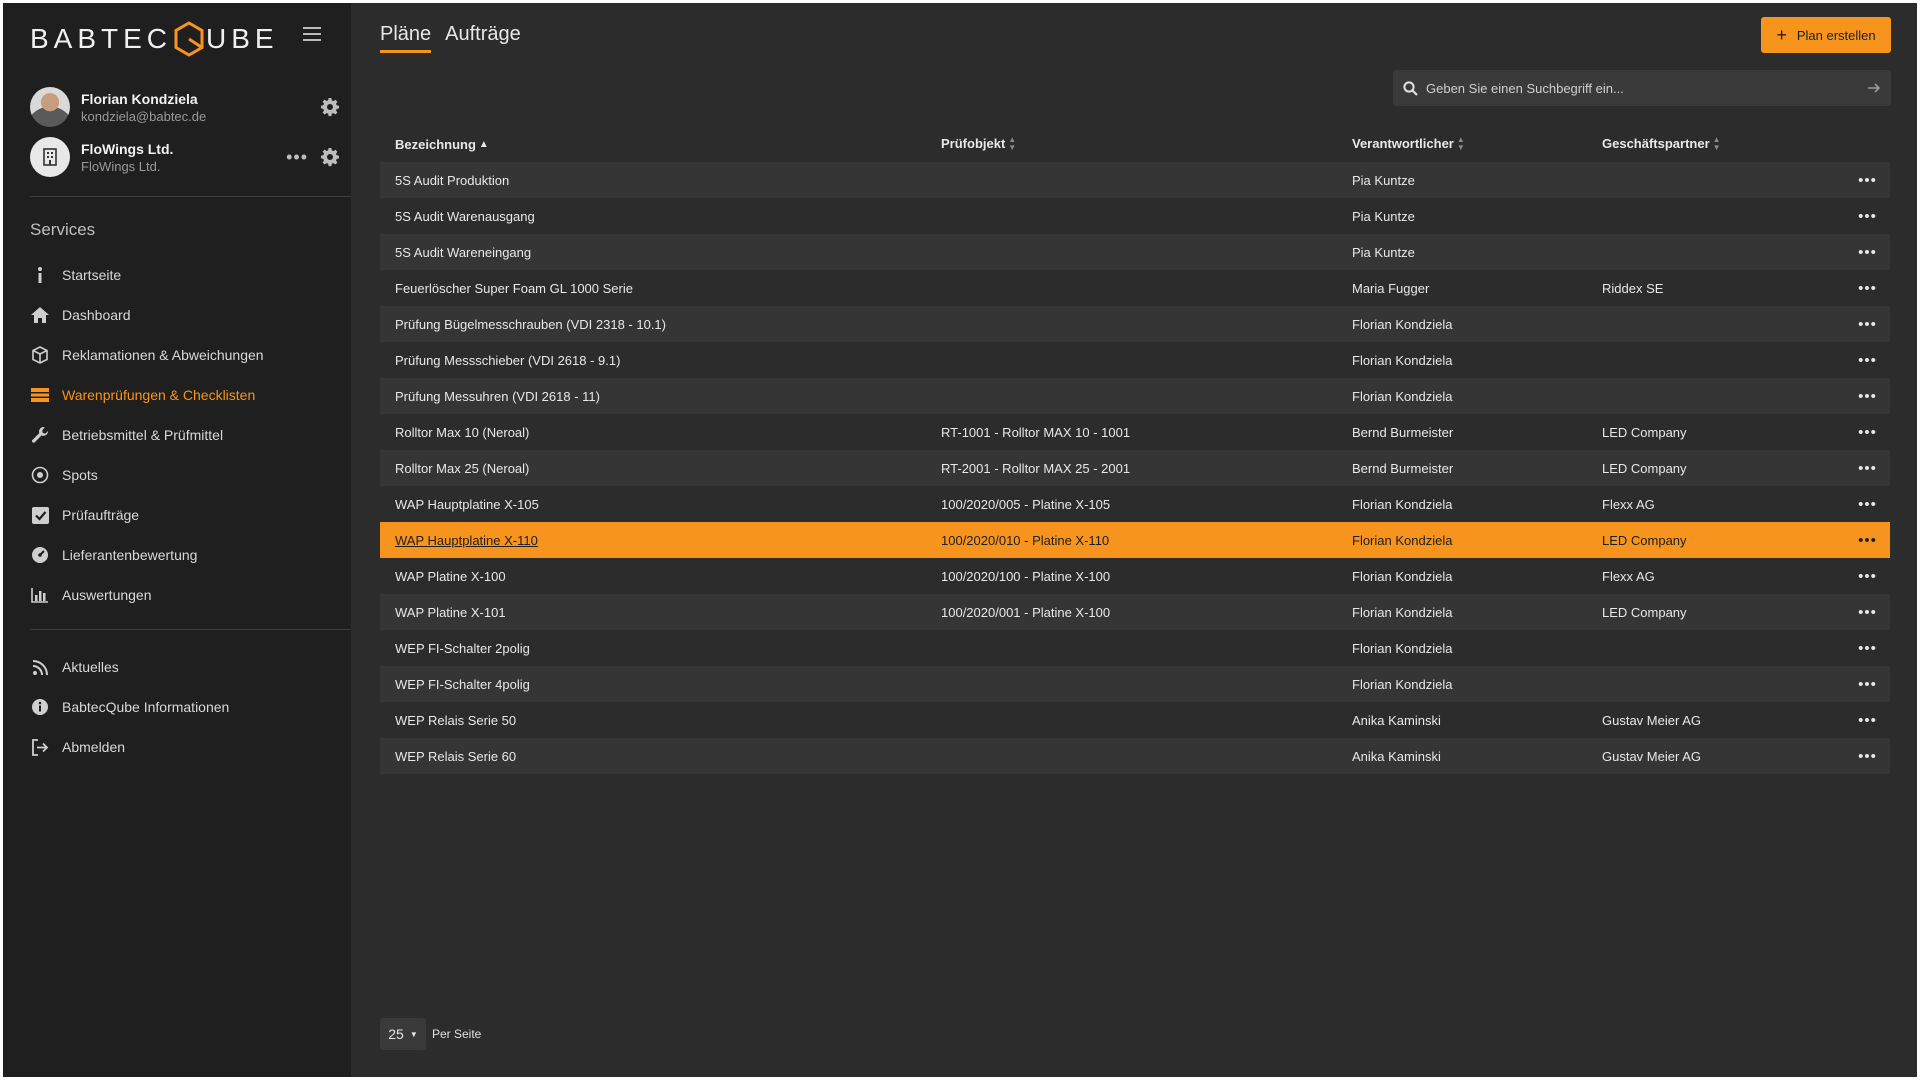 The height and width of the screenshot is (1080, 1920). I want to click on organization-account: FloWings Ltd. FloWings Ltd. •••, so click(185, 157).